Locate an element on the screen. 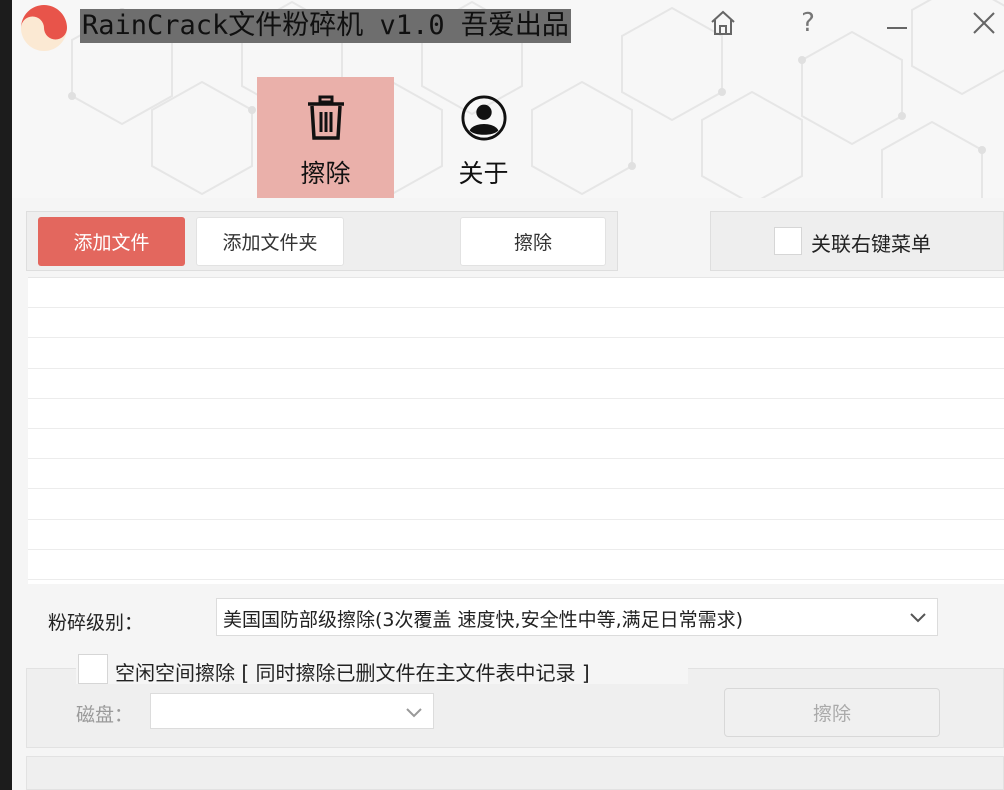  idle-space-label: 空闲空间擦除 [ 同时擦除已删文件在主文件表中记录 ] is located at coordinates (352, 673).